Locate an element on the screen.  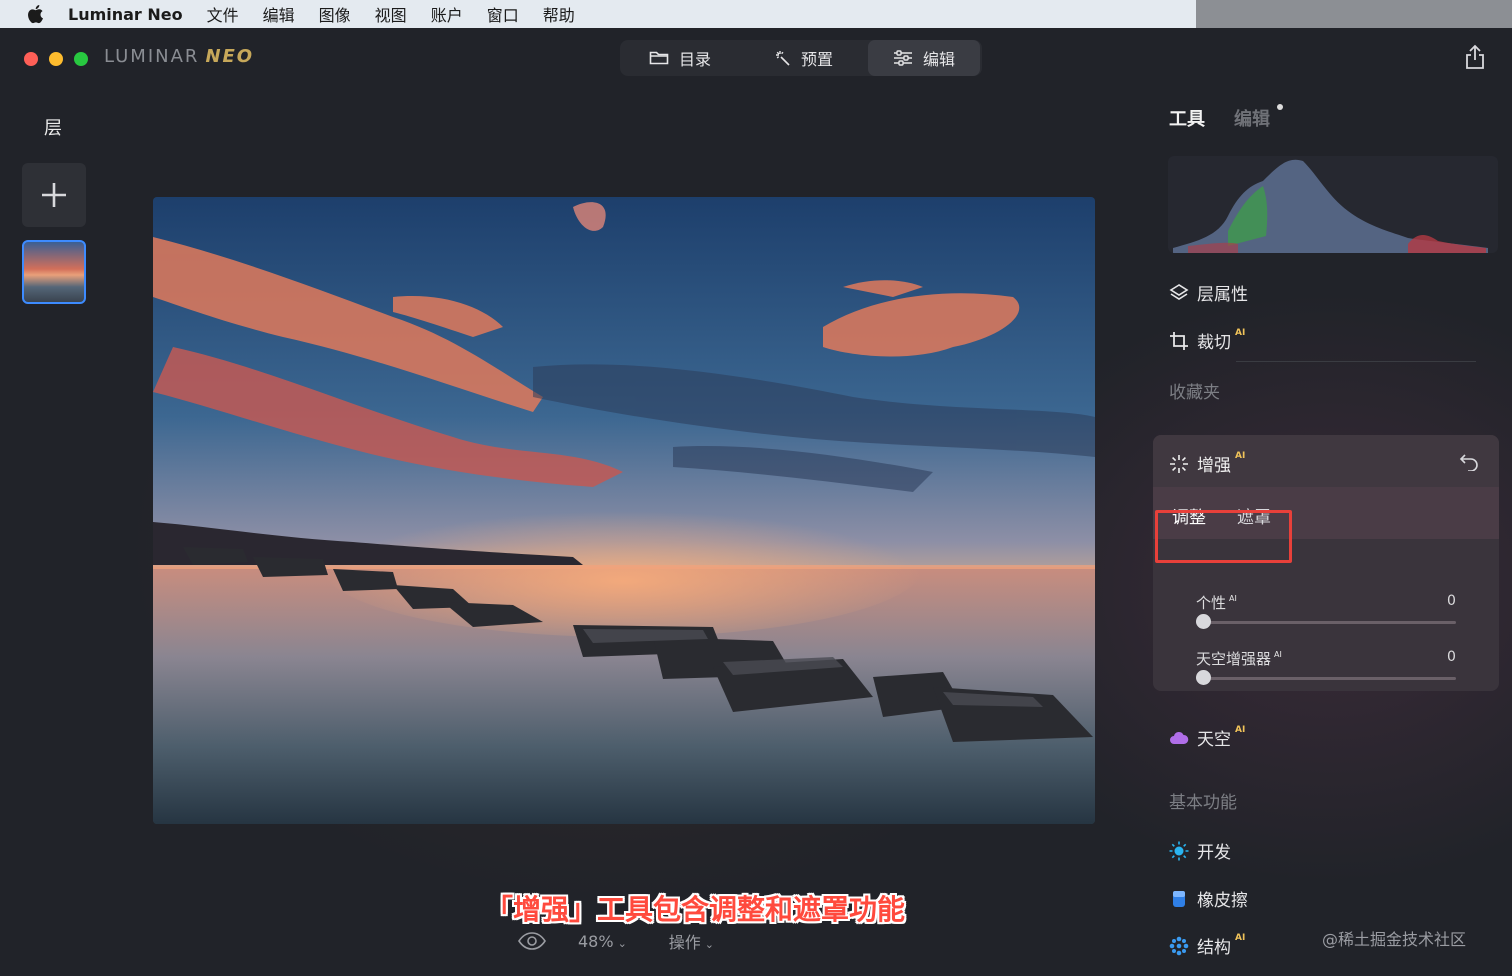
tool-structure: 结构 AI is located at coordinates (1207, 945).